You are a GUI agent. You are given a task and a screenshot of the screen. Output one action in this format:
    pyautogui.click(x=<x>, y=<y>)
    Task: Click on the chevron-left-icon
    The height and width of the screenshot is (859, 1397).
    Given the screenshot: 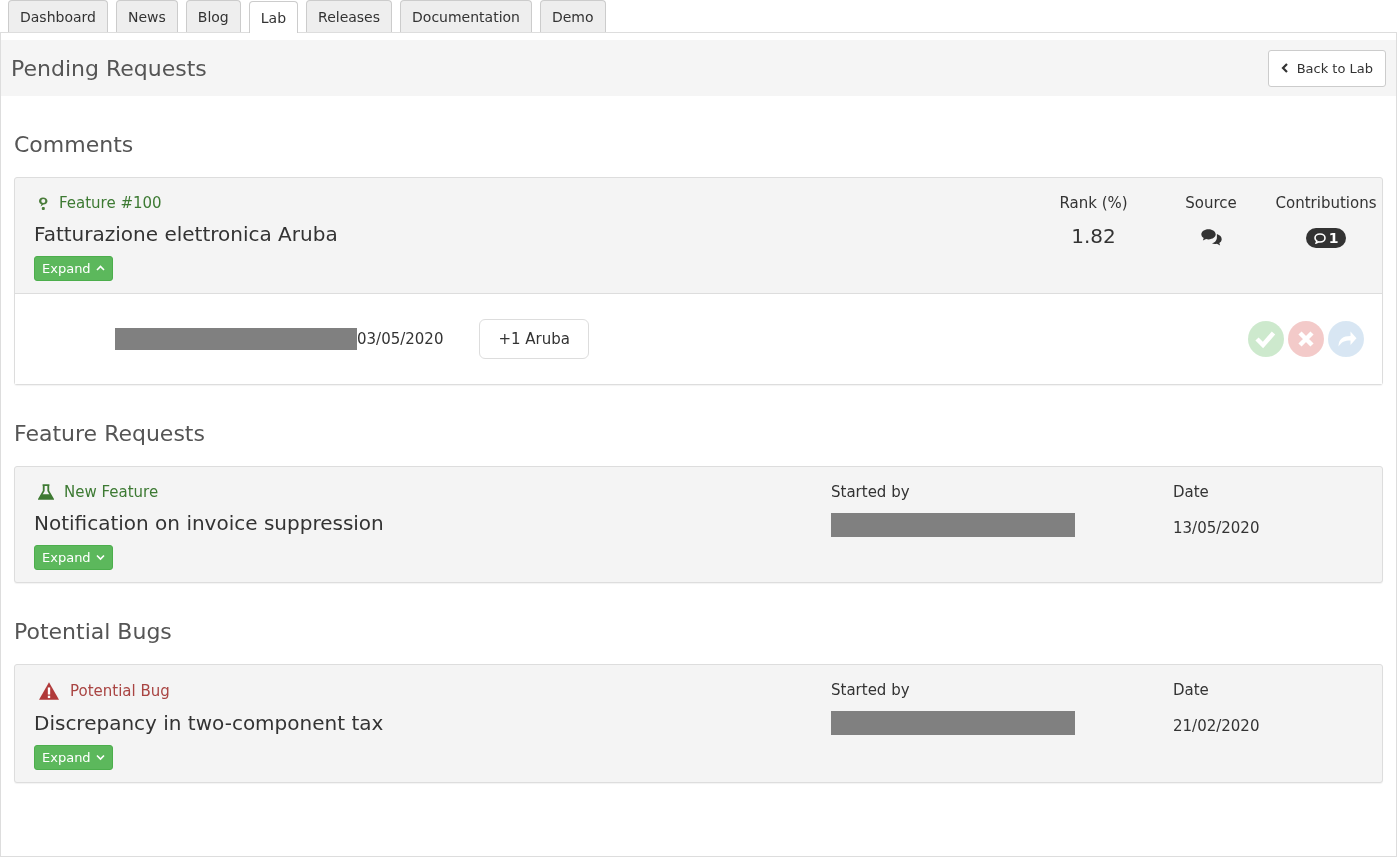 What is the action you would take?
    pyautogui.click(x=1284, y=68)
    